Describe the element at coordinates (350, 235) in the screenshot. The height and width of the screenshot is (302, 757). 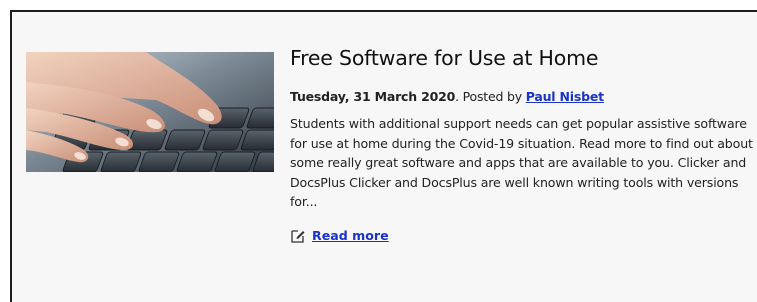
I see `read-more-link: Read more` at that location.